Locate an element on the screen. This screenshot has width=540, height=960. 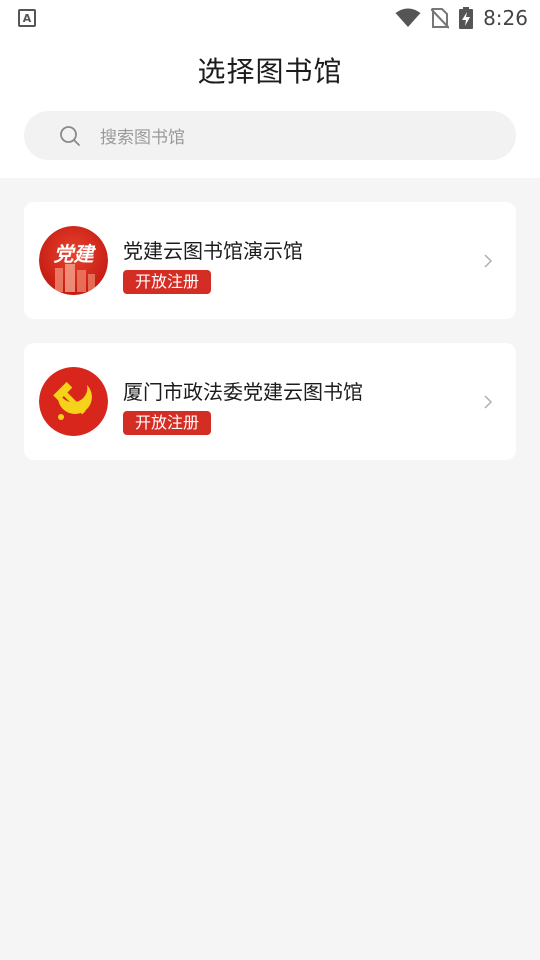
status-bar-left: A is located at coordinates (27, 18).